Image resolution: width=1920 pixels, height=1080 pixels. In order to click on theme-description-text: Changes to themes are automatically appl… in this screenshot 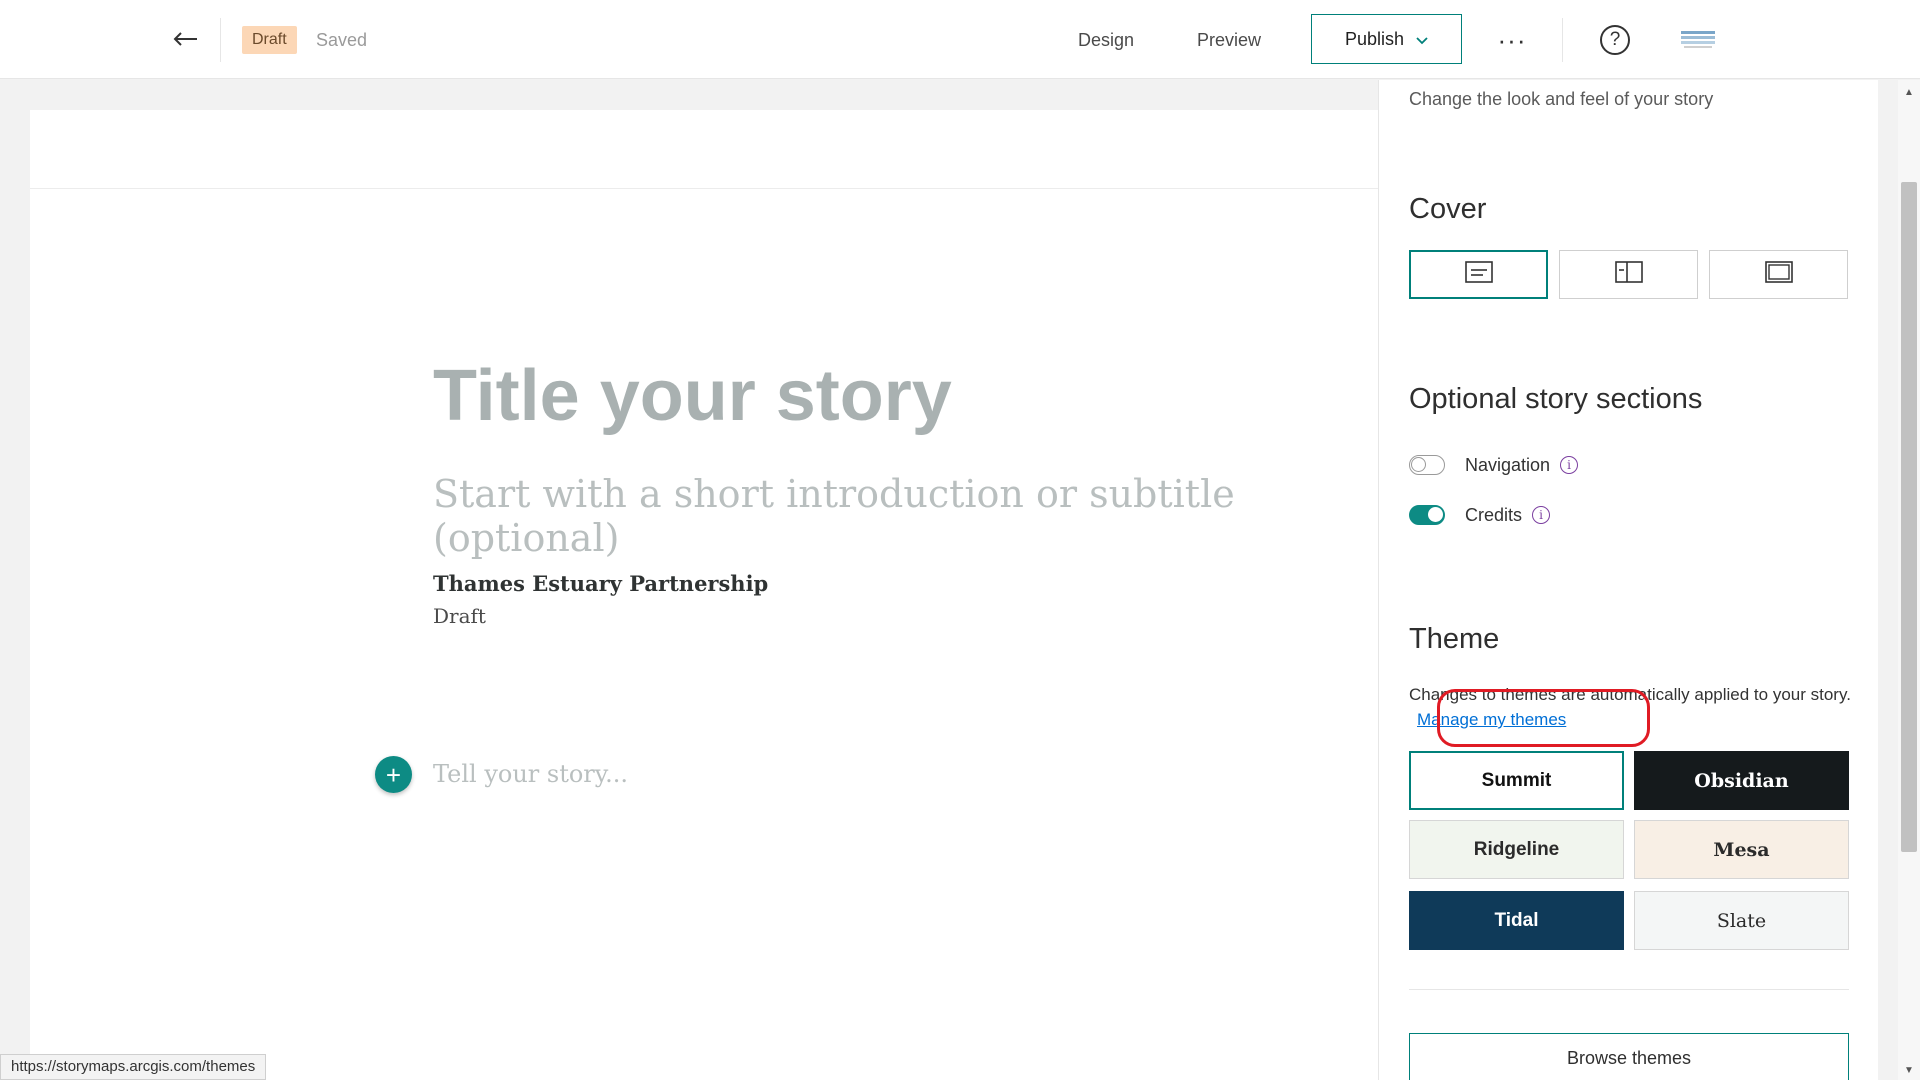, I will do `click(1630, 694)`.